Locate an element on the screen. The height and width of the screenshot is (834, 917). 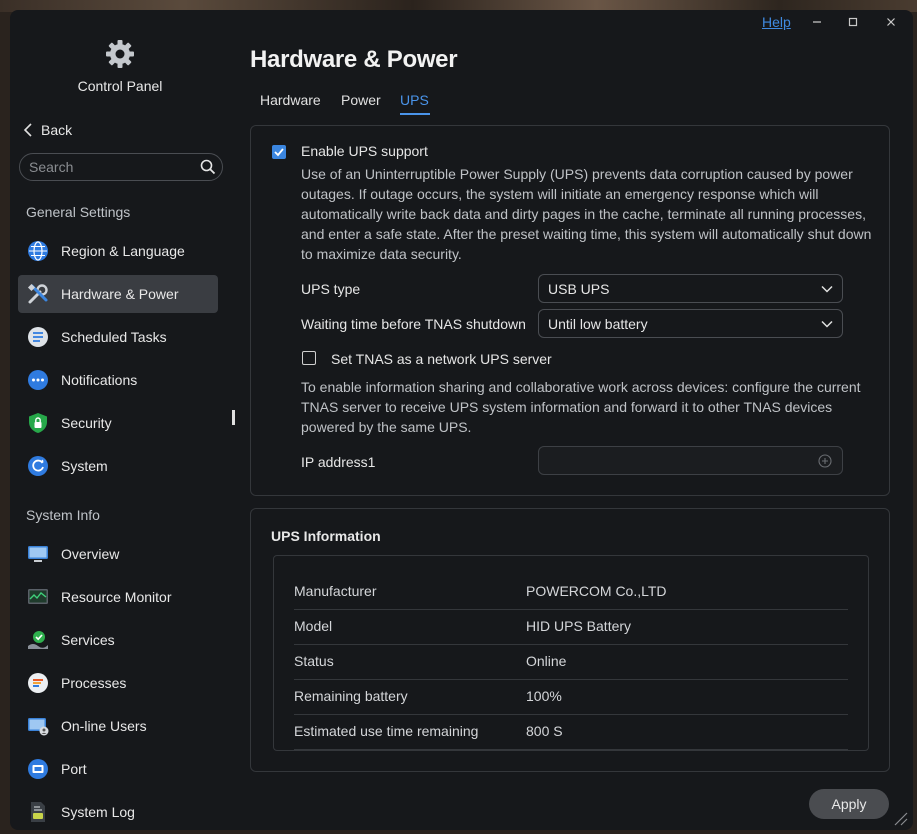
sidebar-item-hardware-power: Hardware & Power is located at coordinates (118, 294).